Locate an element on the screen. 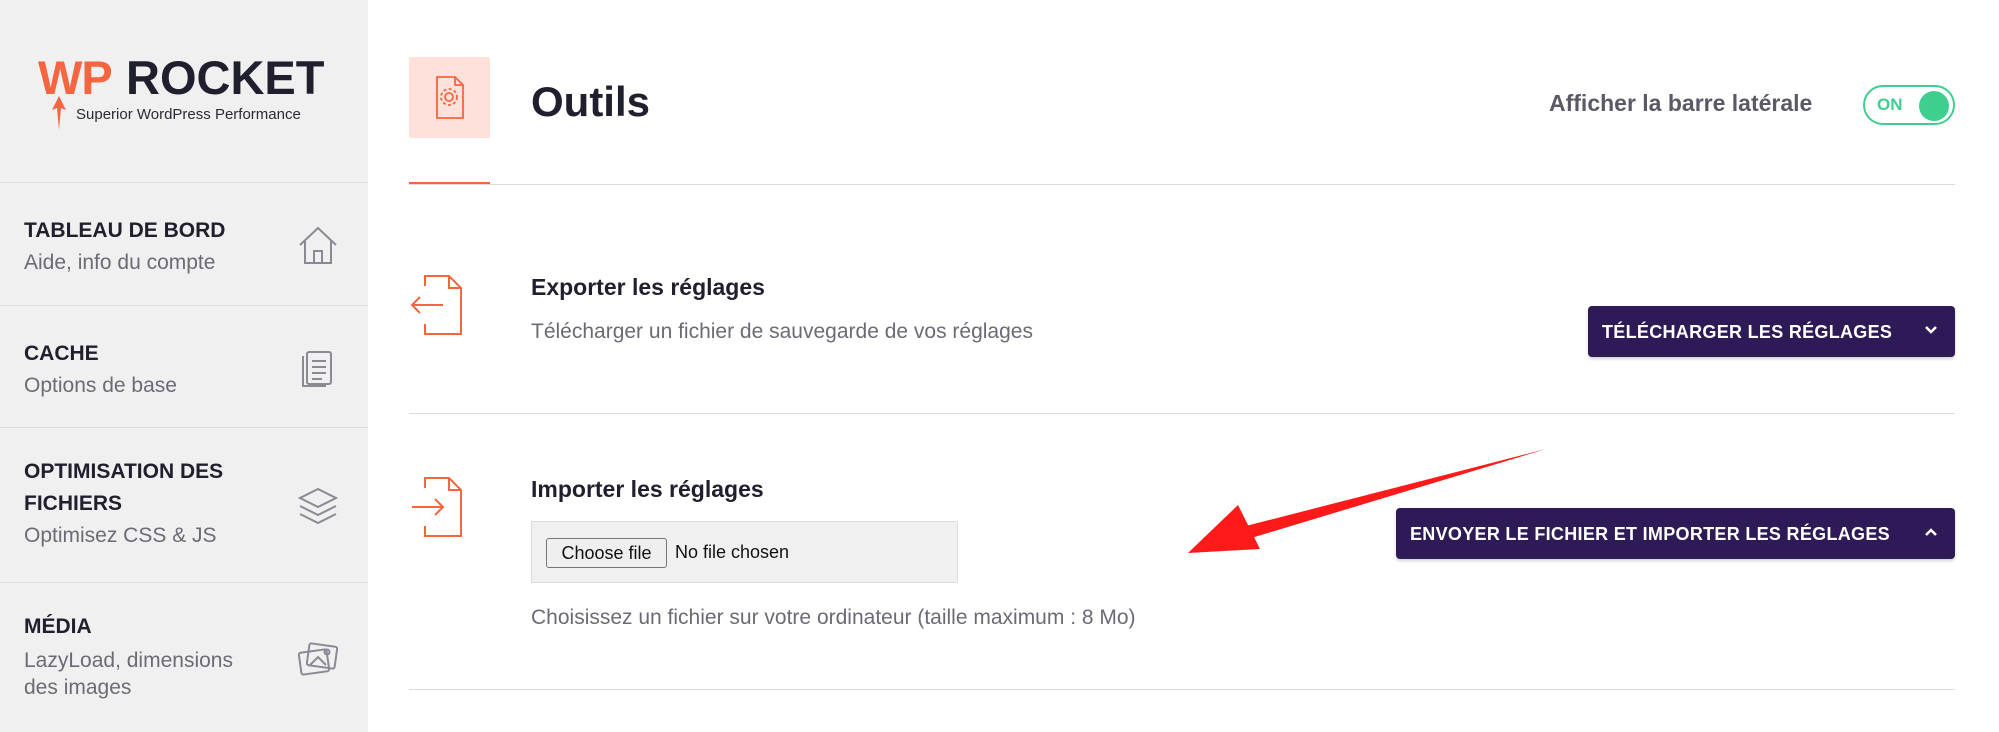 The height and width of the screenshot is (732, 1999). choose-file-button: Choose file is located at coordinates (606, 553).